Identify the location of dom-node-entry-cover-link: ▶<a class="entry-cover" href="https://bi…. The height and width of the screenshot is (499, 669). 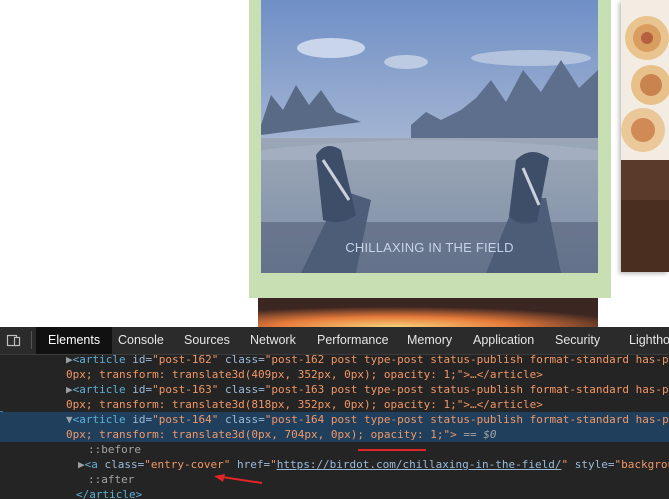
(334, 464).